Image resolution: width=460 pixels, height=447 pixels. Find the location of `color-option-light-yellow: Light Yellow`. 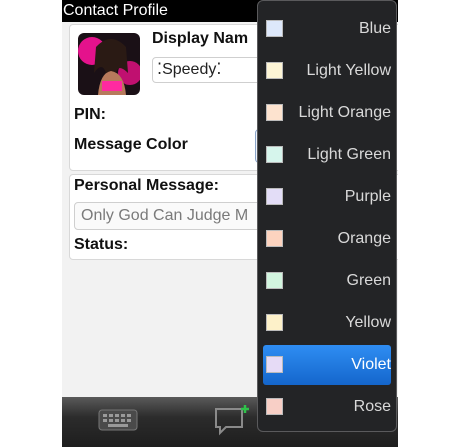

color-option-light-yellow: Light Yellow is located at coordinates (327, 71).